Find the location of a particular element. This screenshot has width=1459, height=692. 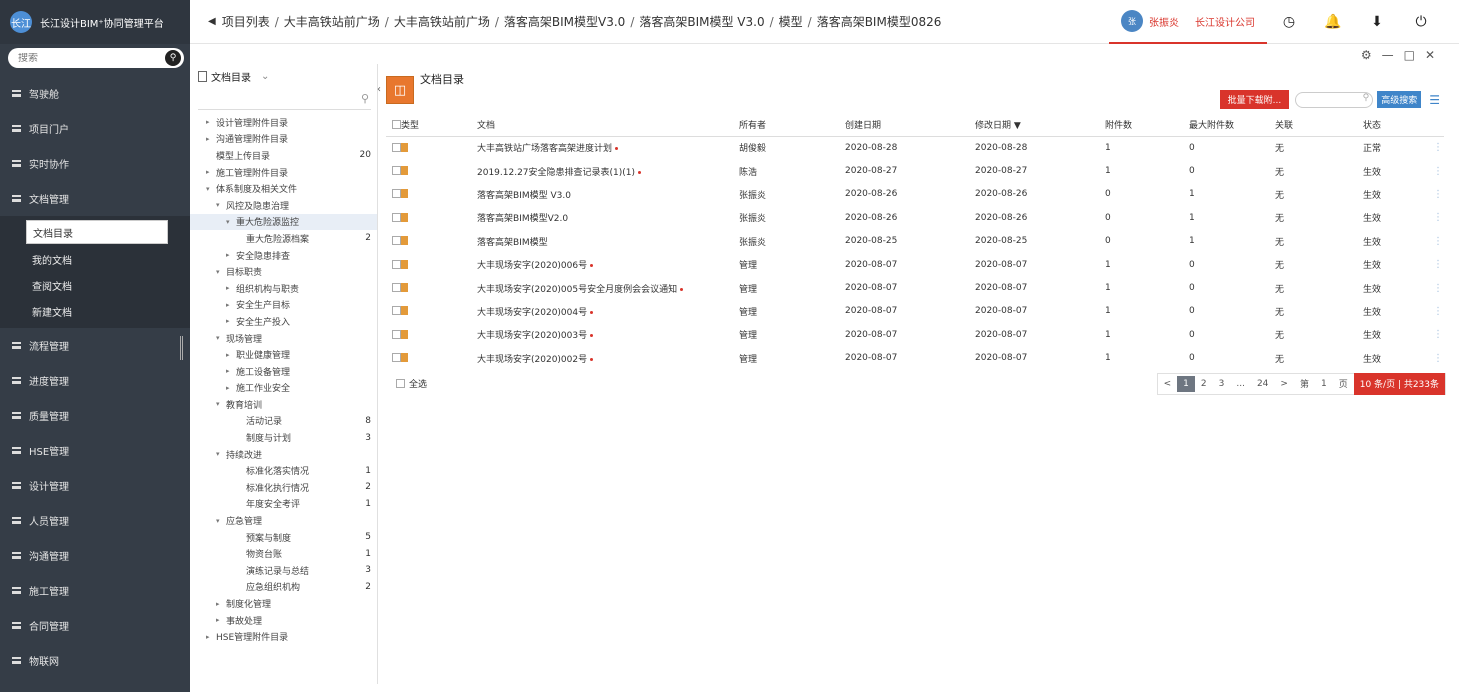

tree-node: ▸ 施工作业安全 is located at coordinates (283, 388).